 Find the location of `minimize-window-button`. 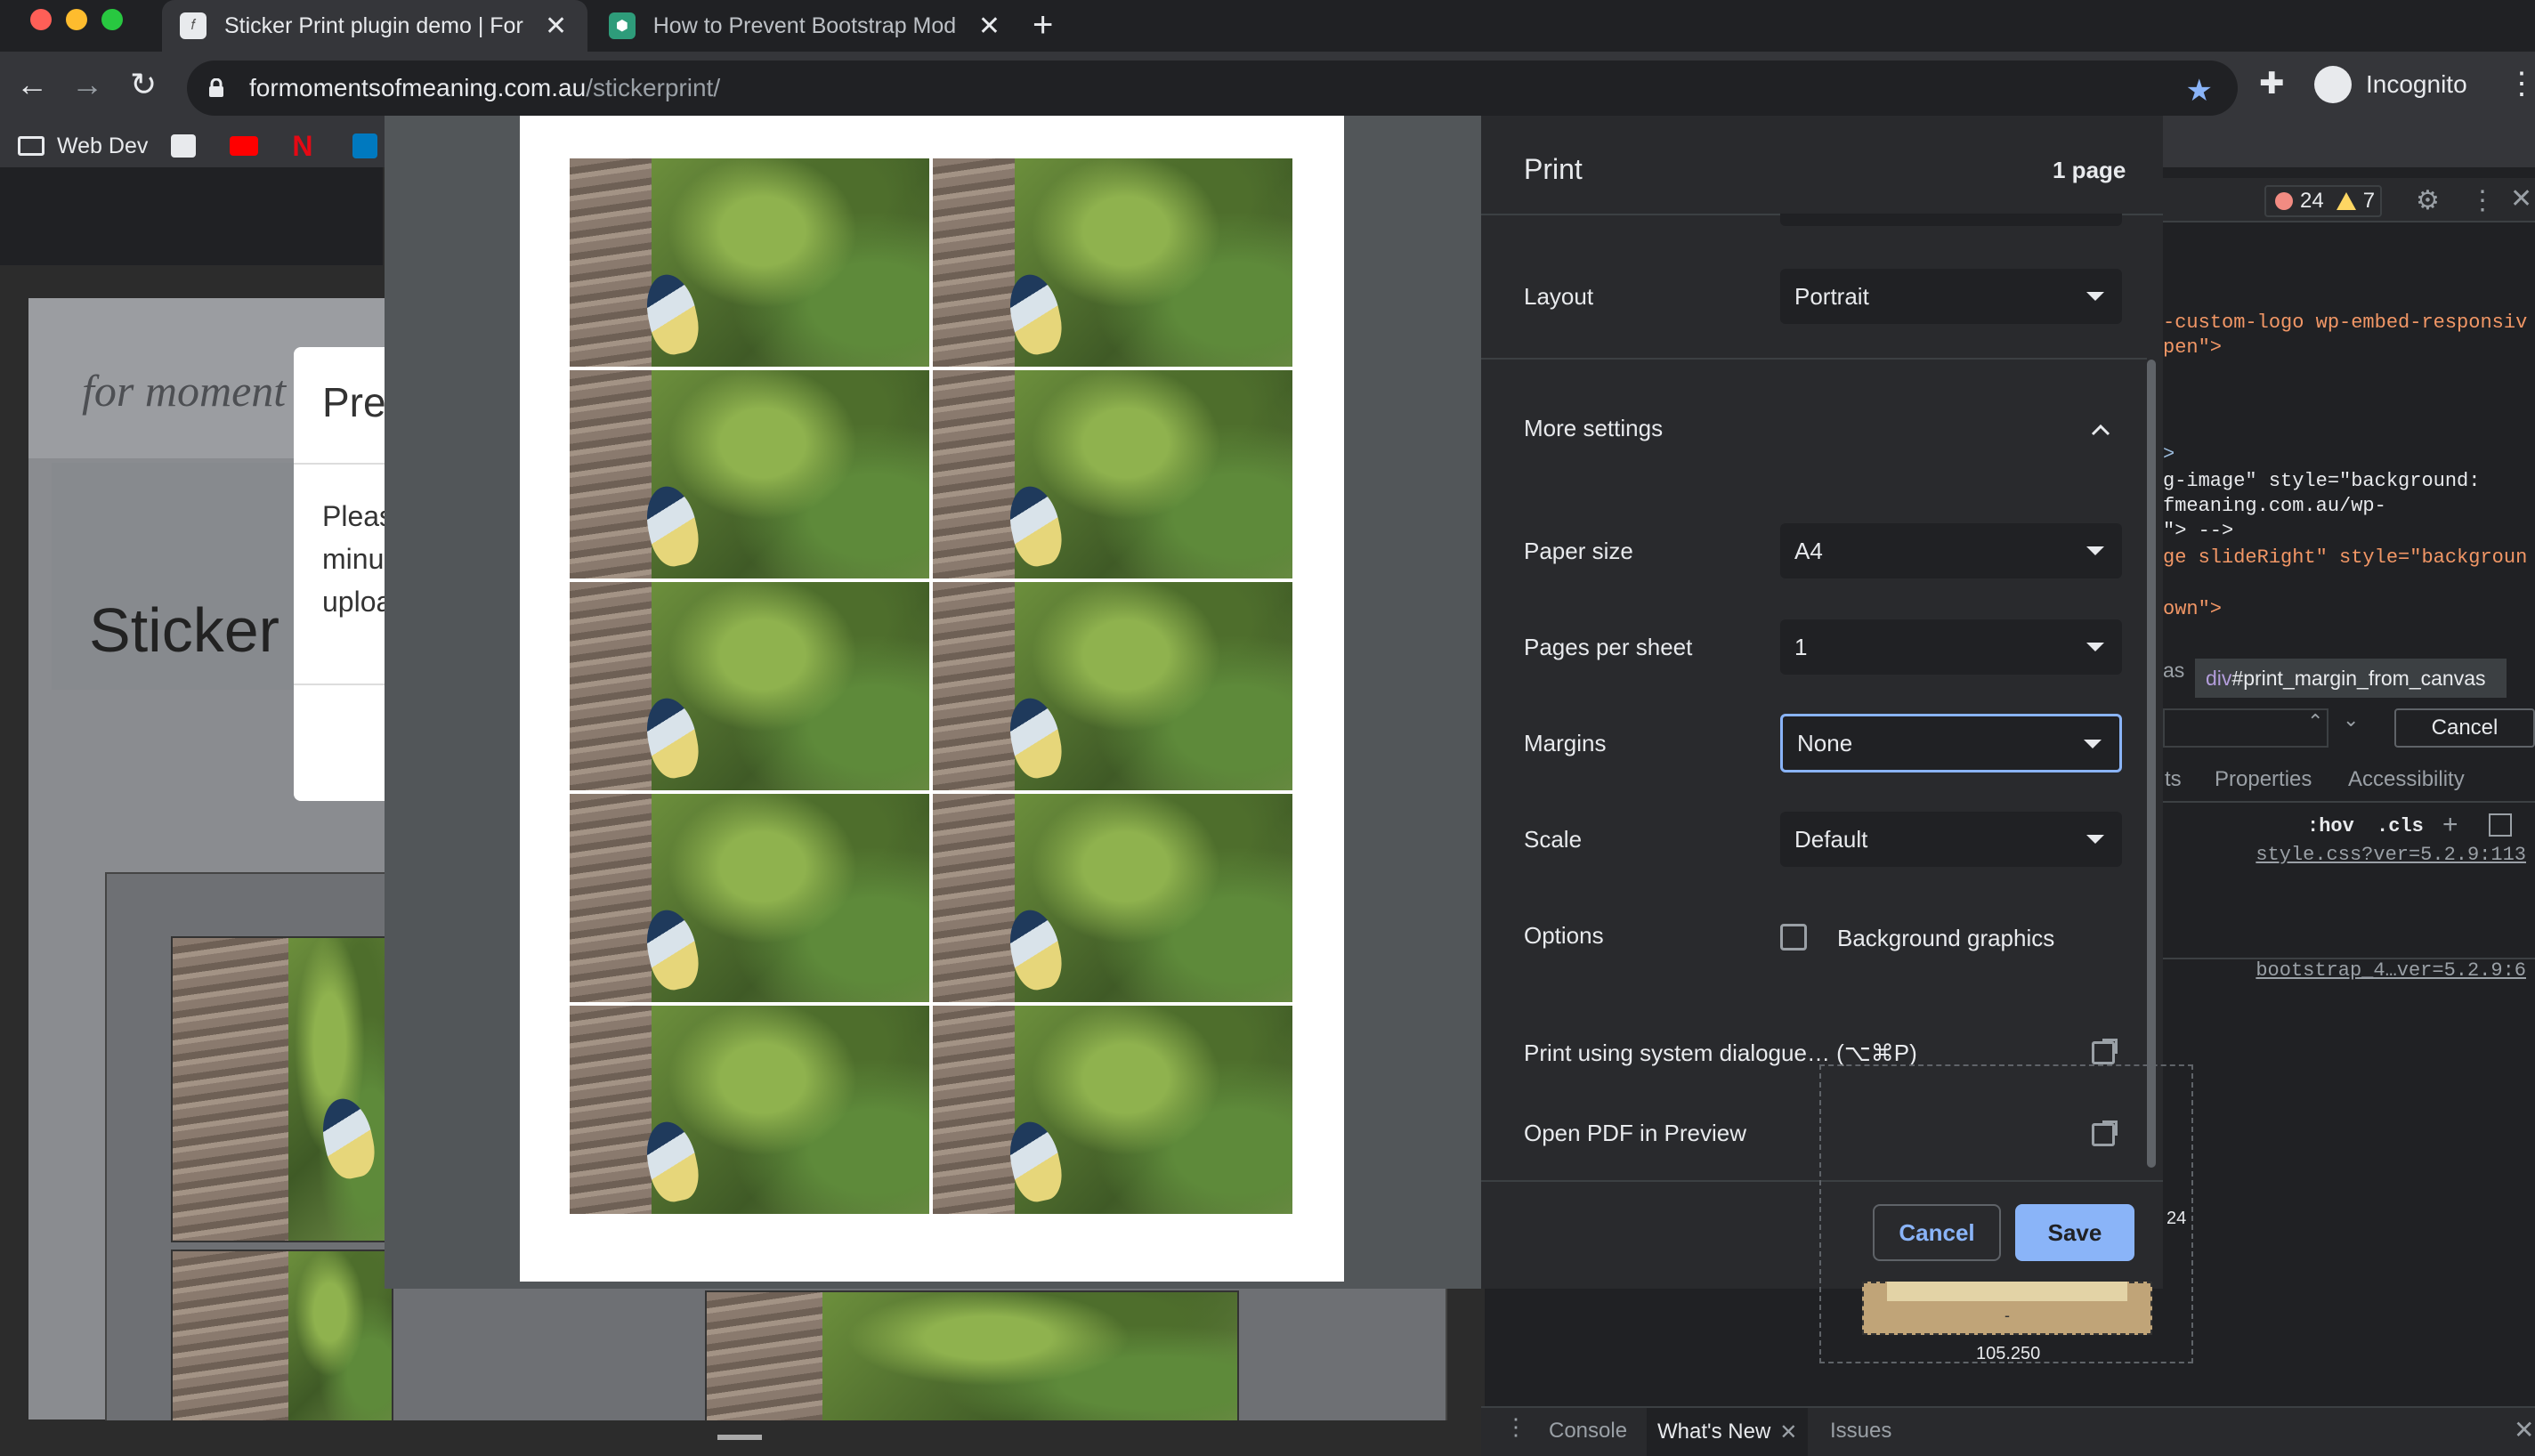

minimize-window-button is located at coordinates (76, 19).